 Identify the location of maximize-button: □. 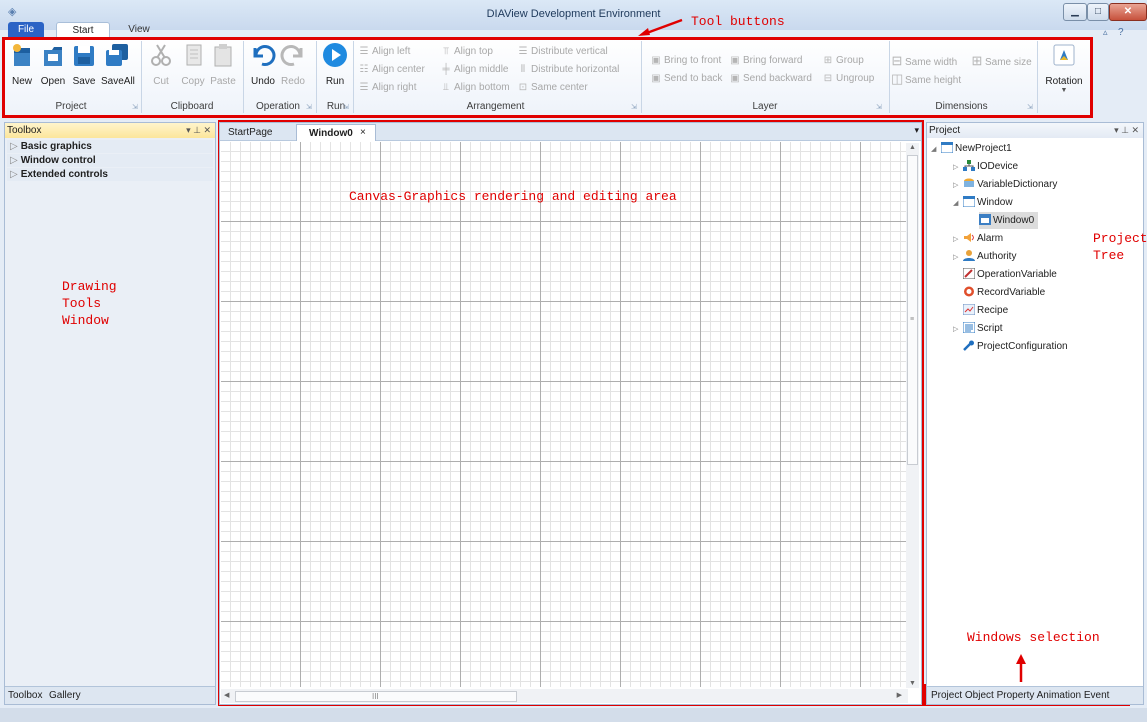
(1098, 12).